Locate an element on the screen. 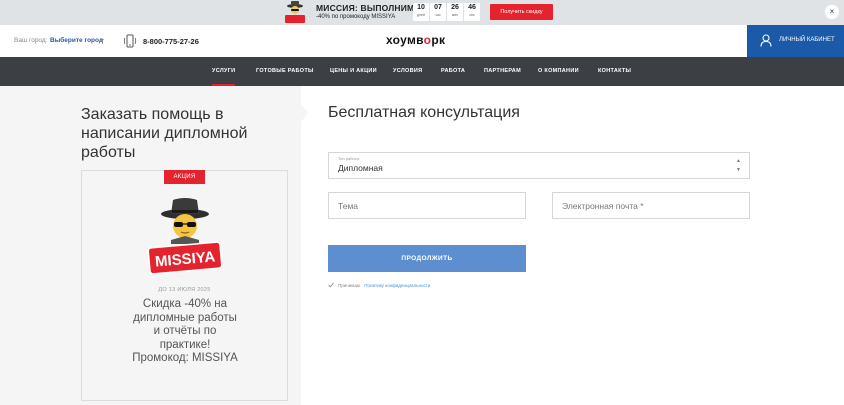 The height and width of the screenshot is (405, 844). chevron-down-icon is located at coordinates (102, 40).